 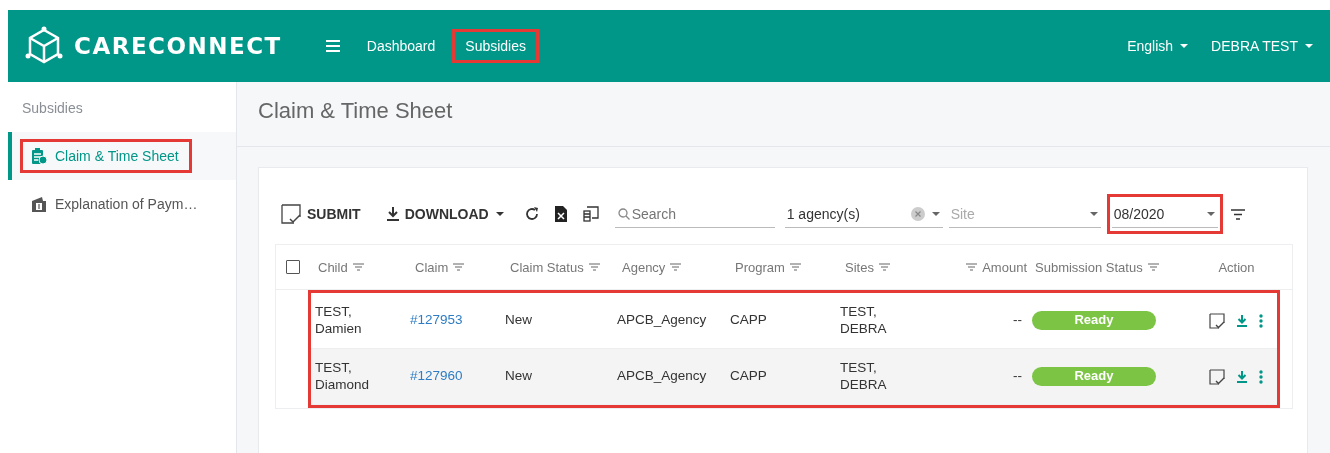 I want to click on refresh-icon, so click(x=531, y=214).